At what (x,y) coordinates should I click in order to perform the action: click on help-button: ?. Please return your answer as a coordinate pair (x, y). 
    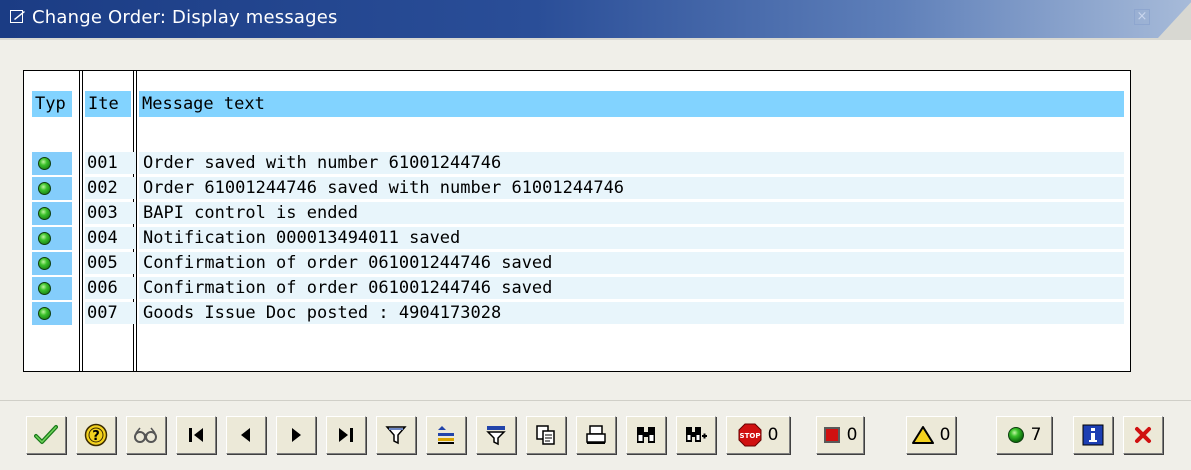
    Looking at the image, I should click on (96, 435).